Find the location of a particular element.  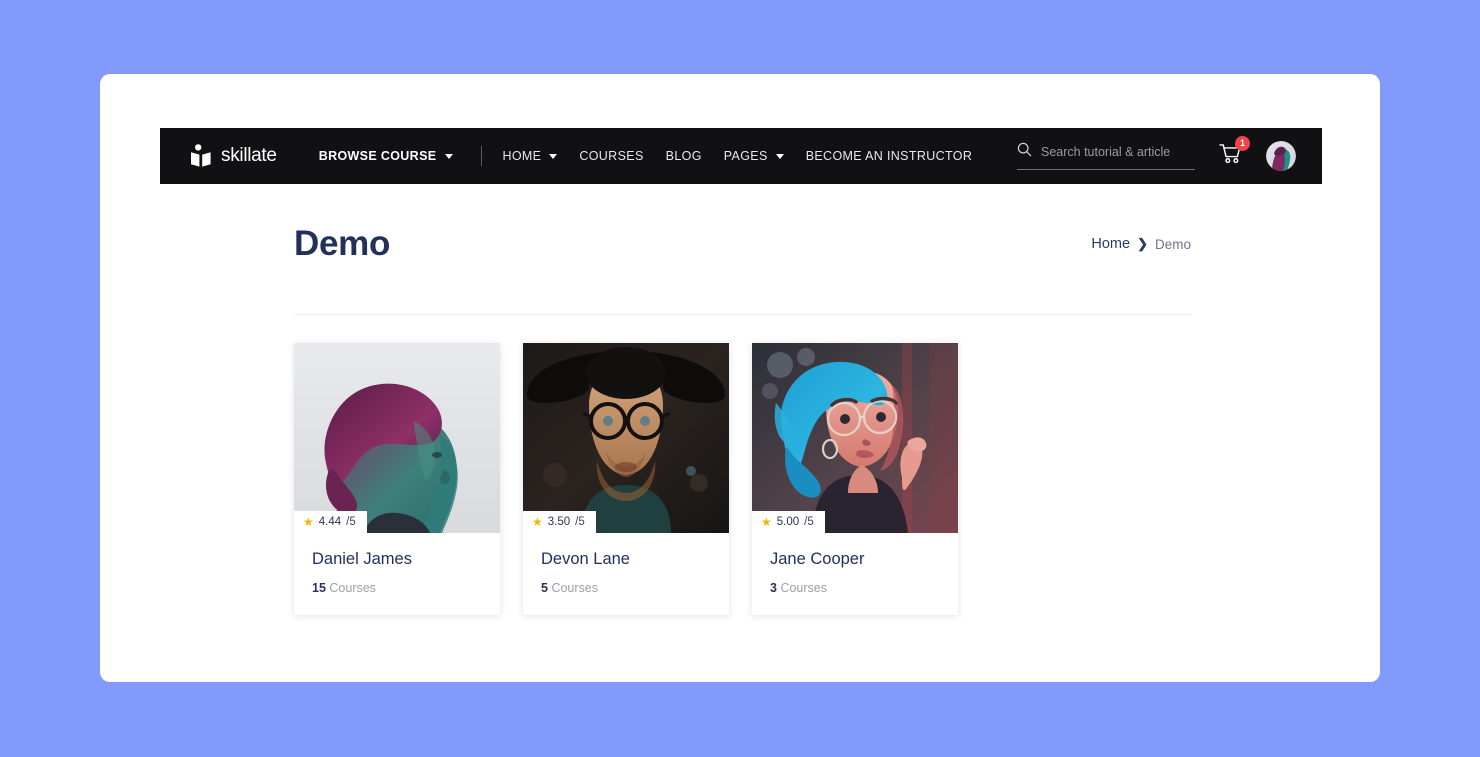

chevron-right-icon: ❯ is located at coordinates (1142, 243).